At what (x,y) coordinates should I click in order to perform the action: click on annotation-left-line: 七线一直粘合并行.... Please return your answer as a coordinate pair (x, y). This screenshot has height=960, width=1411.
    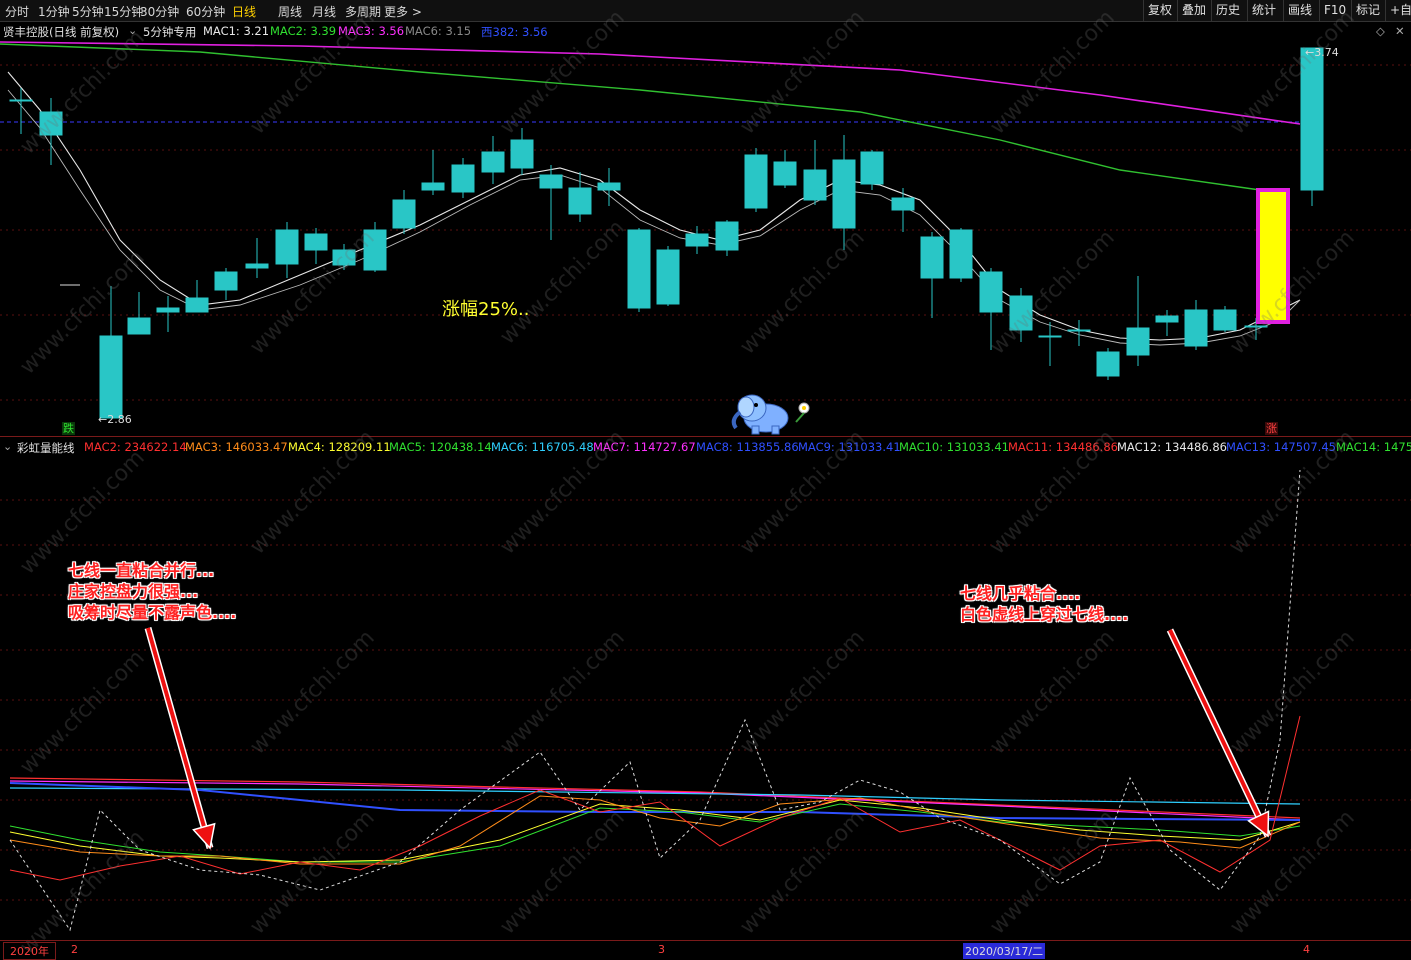
    Looking at the image, I should click on (141, 570).